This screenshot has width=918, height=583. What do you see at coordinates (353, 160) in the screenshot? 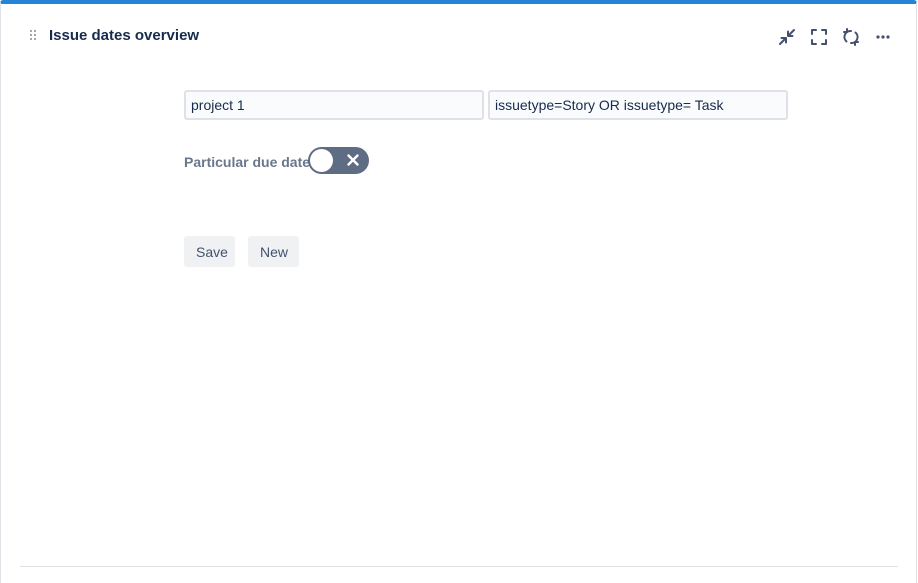
I see `close-icon` at bounding box center [353, 160].